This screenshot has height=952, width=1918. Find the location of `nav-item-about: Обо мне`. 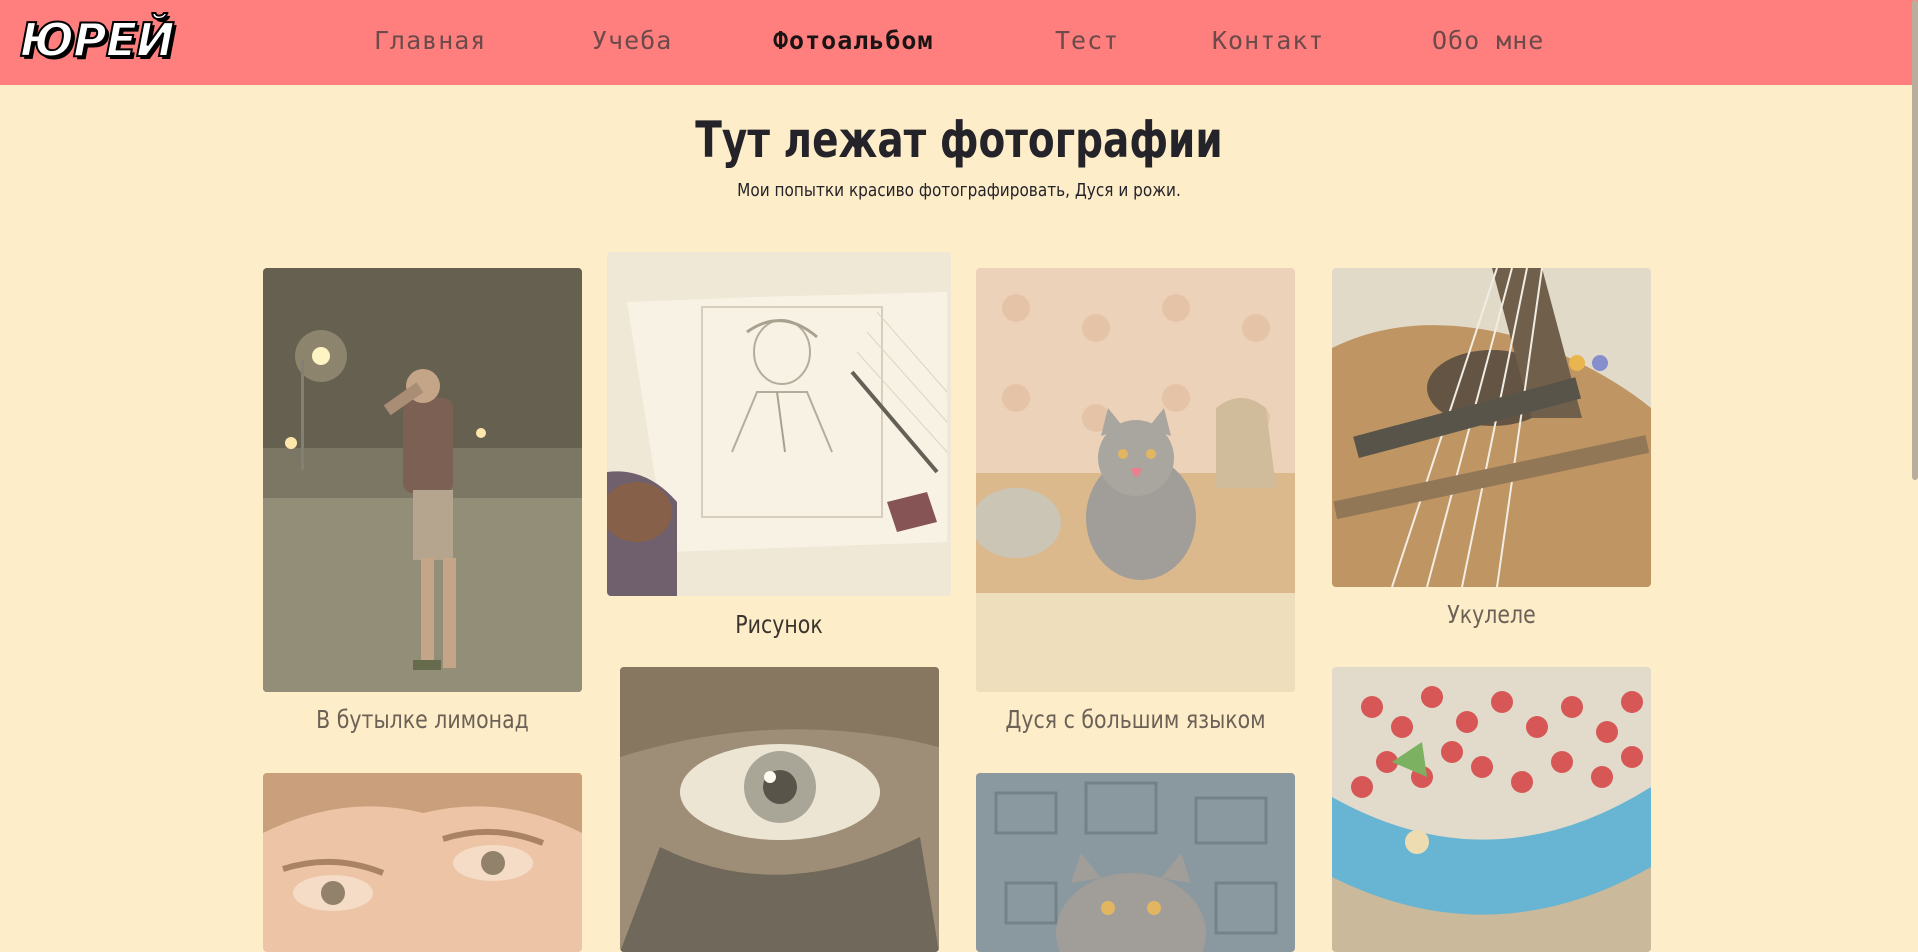

nav-item-about: Обо мне is located at coordinates (1488, 41).